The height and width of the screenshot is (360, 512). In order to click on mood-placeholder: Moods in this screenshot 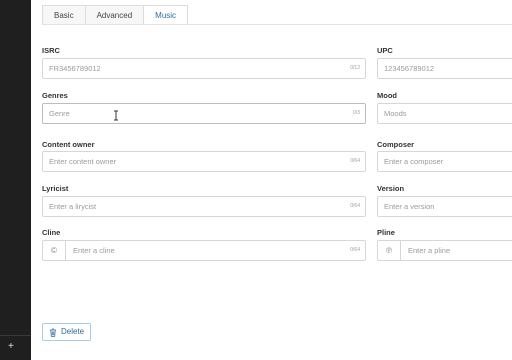, I will do `click(395, 113)`.